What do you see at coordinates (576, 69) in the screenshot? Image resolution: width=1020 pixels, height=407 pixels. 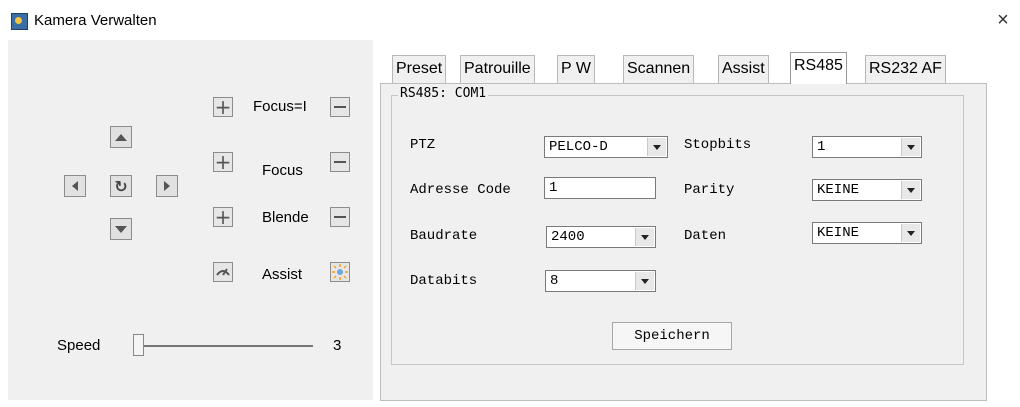 I see `tab-pw: P W` at bounding box center [576, 69].